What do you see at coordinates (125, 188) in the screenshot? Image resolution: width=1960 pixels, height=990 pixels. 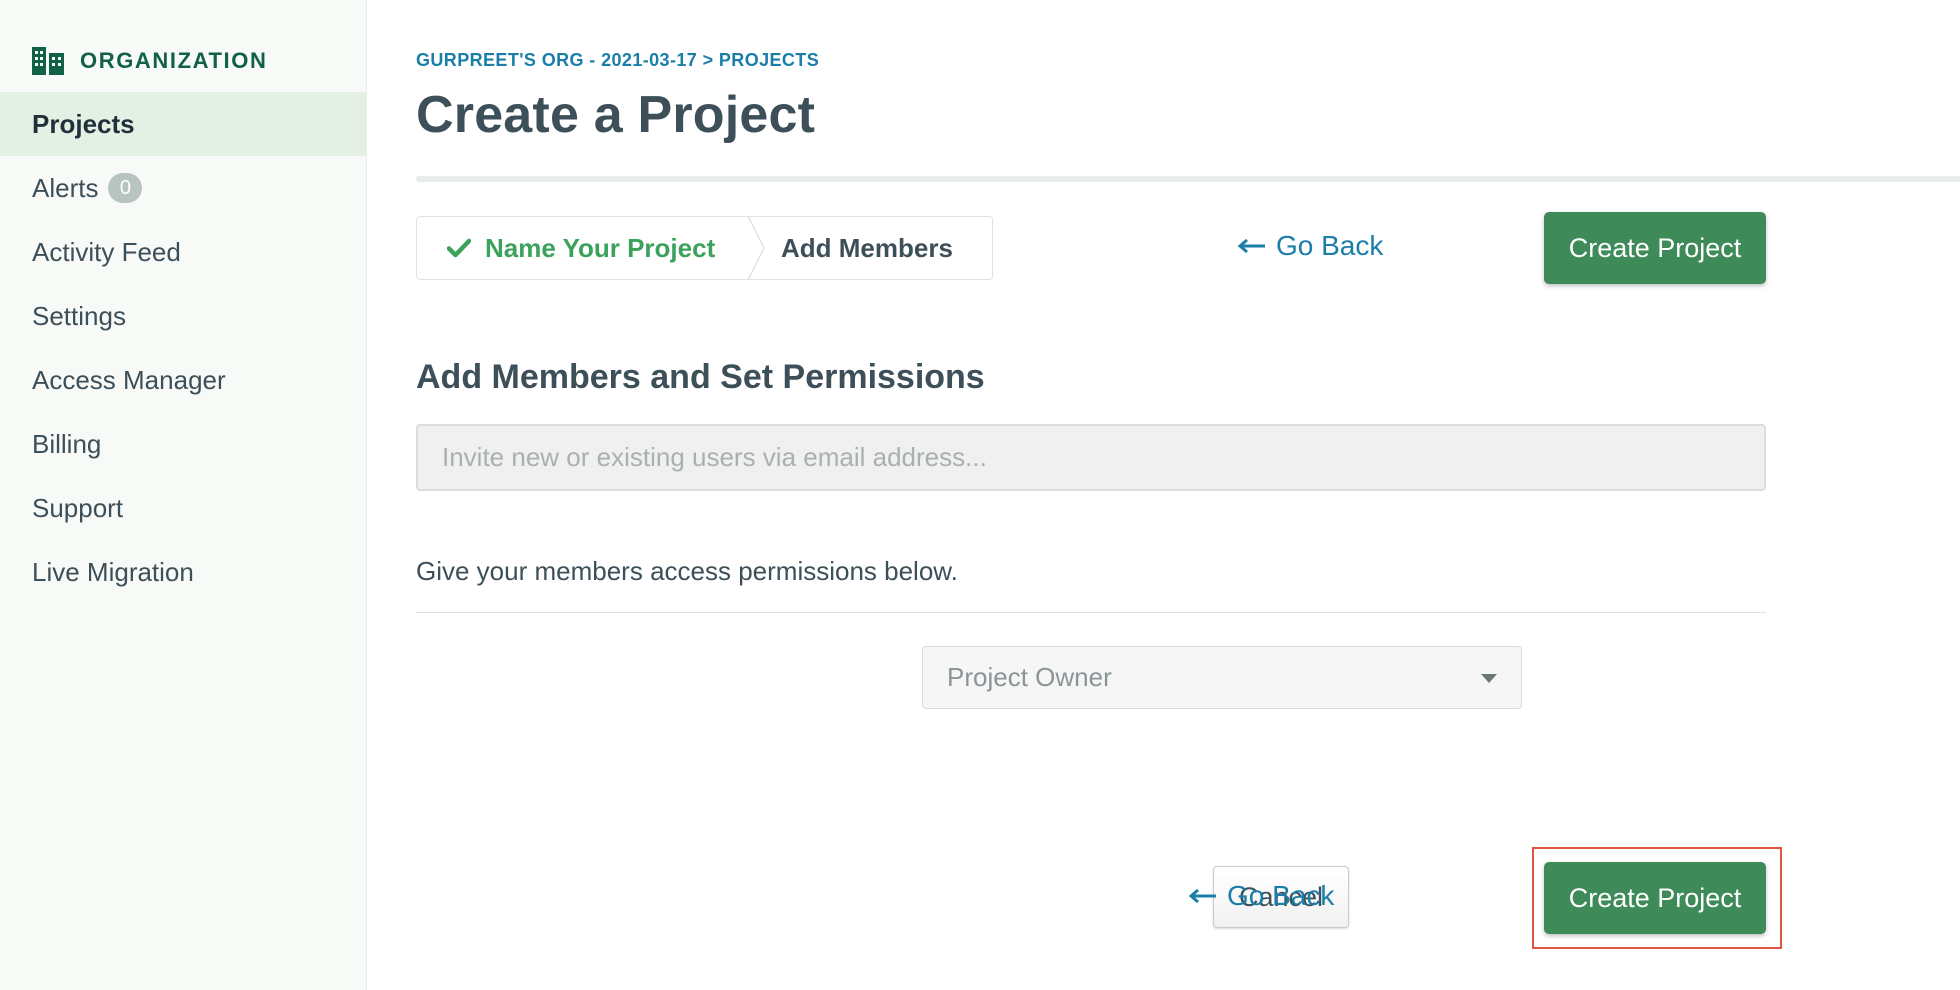 I see `alerts-count-badge: 0` at bounding box center [125, 188].